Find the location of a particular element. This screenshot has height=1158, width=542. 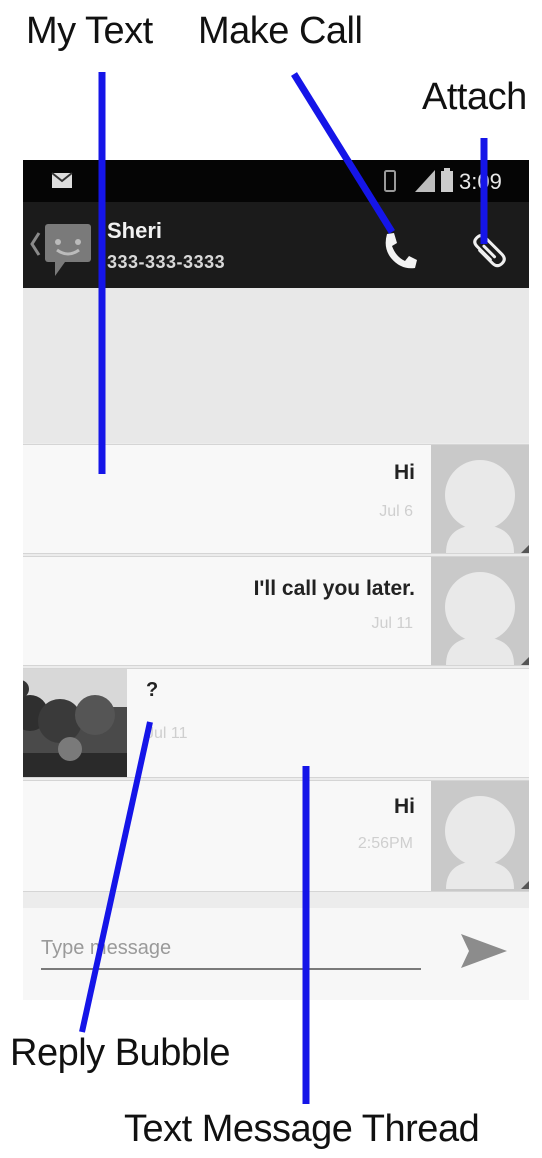

phone-icon is located at coordinates (399, 250).